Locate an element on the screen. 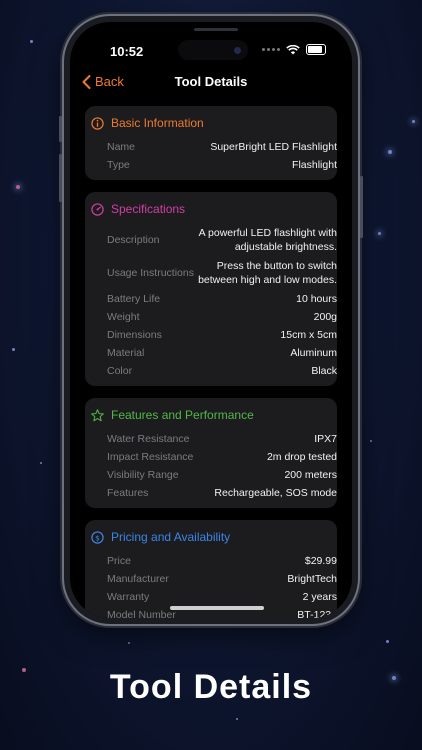  detail-value: 2m drop tested is located at coordinates (301, 457).